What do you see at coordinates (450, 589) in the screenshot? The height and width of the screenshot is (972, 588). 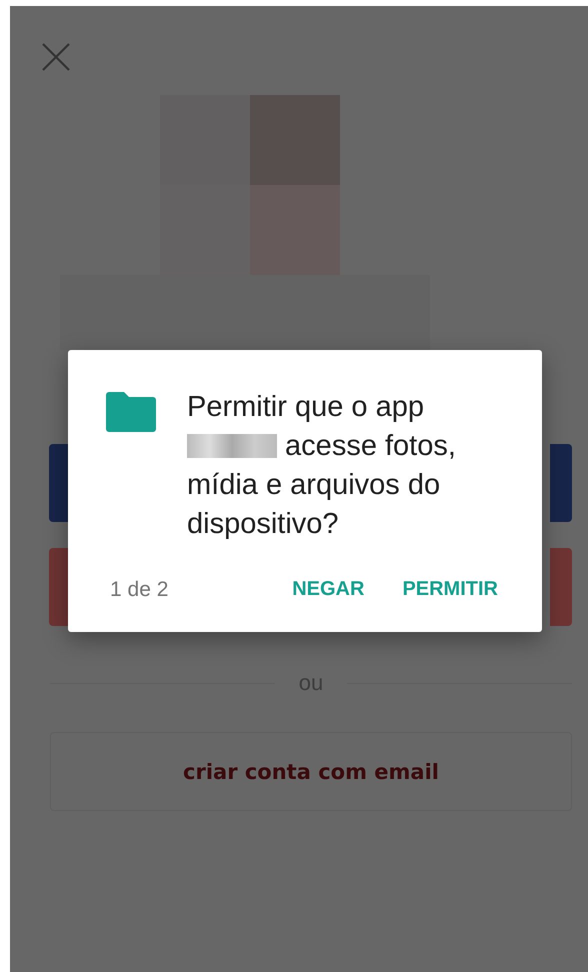 I see `allow-button: PERMITIR` at bounding box center [450, 589].